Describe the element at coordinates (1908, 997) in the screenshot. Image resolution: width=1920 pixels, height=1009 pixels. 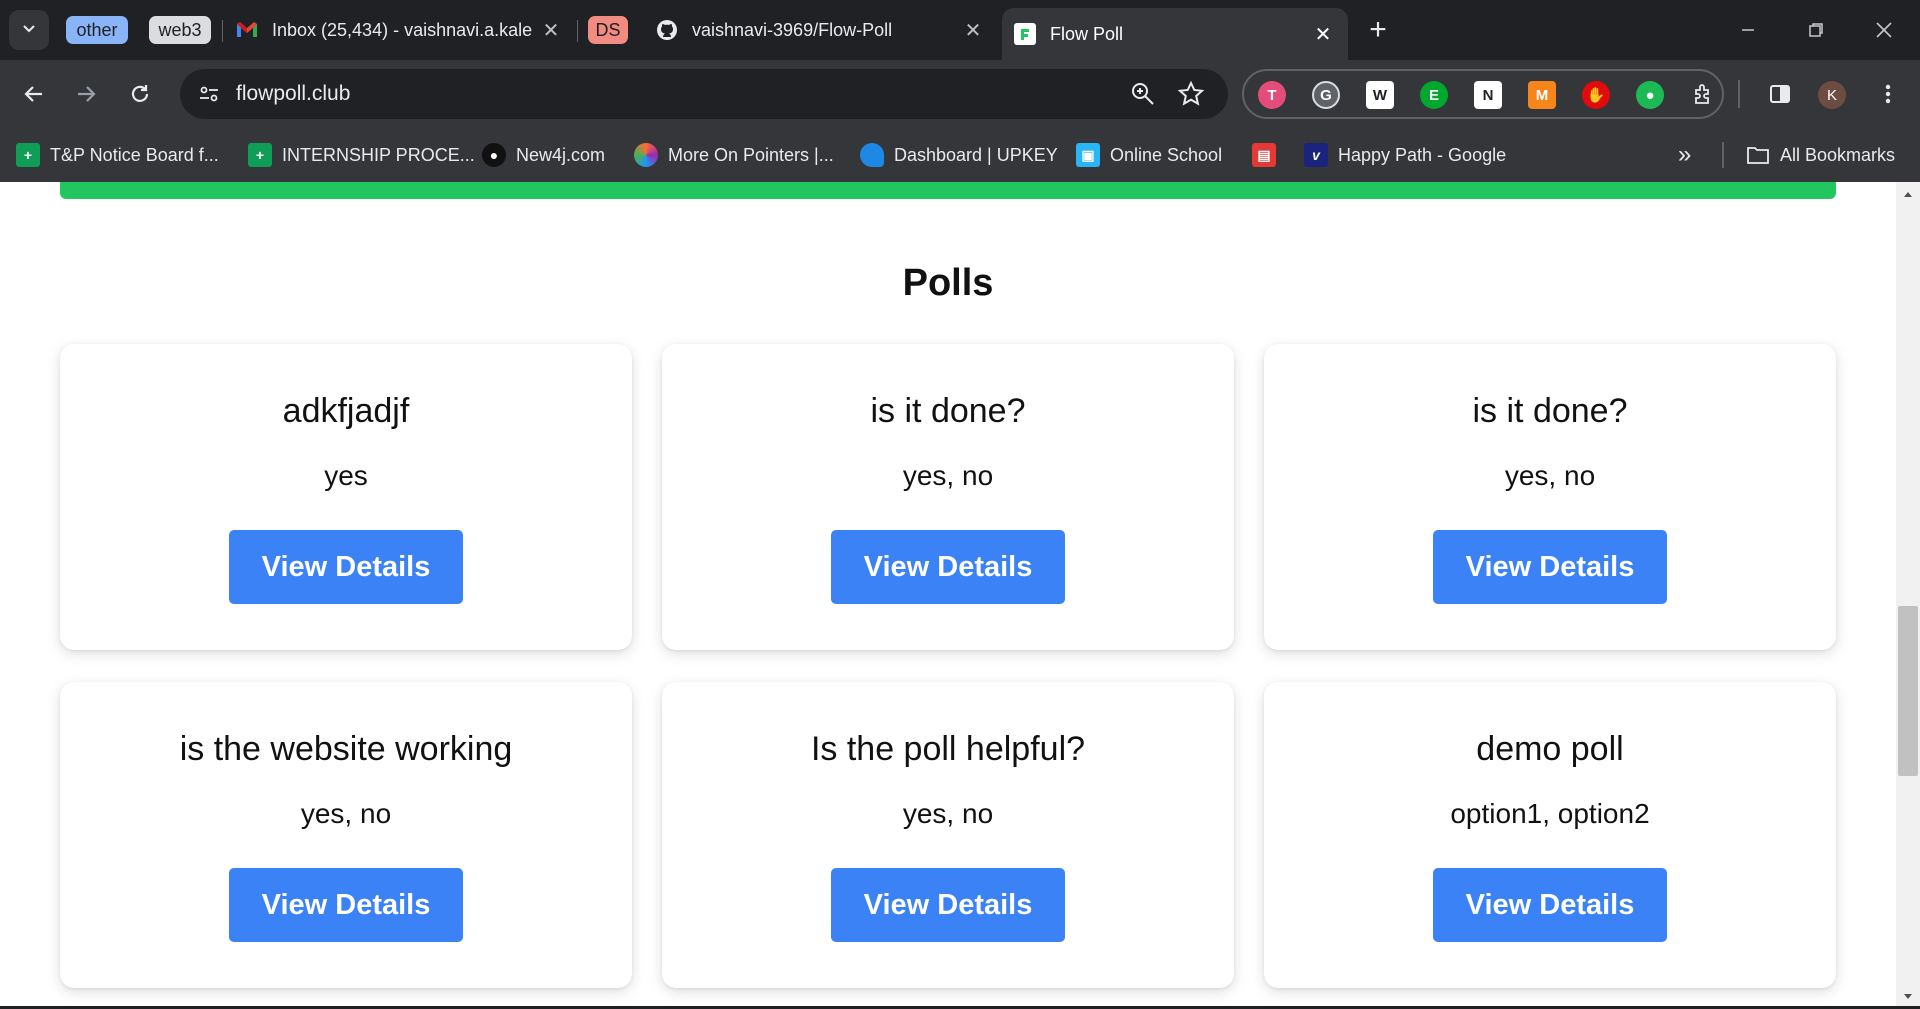
I see `scroll-down-icon` at that location.